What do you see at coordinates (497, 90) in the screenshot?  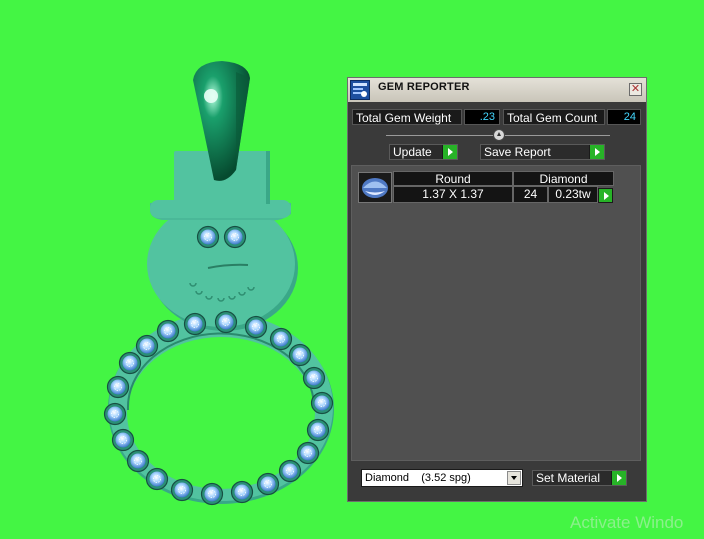 I see `panel-titlebar: GEM REPORTER ✕` at bounding box center [497, 90].